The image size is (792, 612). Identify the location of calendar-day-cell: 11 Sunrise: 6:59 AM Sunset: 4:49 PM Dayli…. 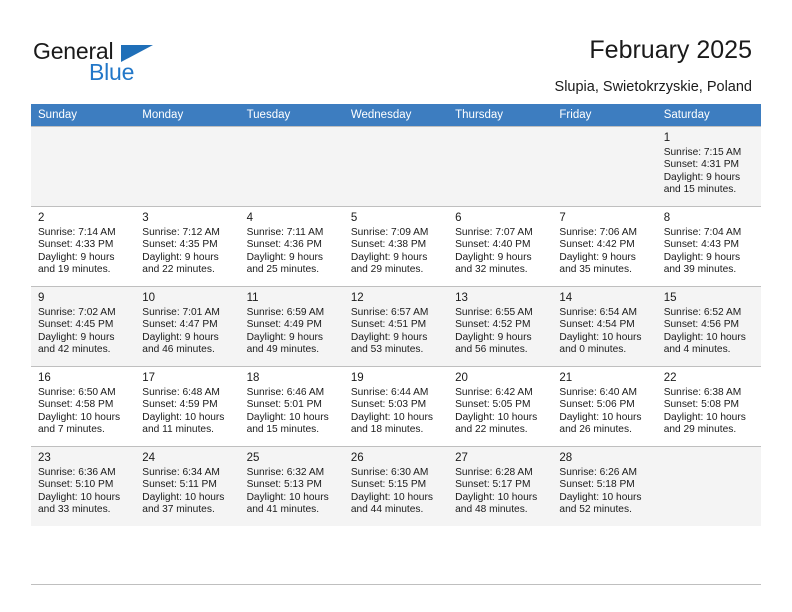
(291, 326).